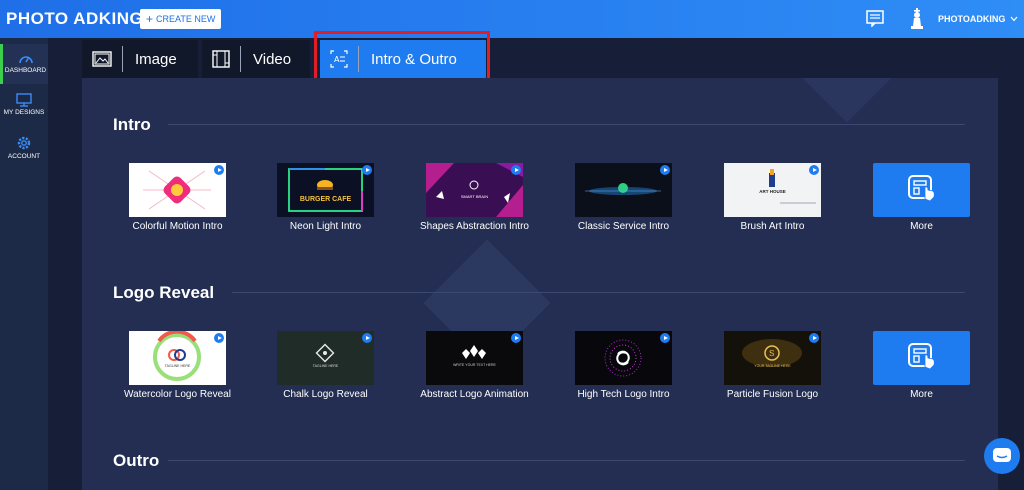 The width and height of the screenshot is (1024, 490). What do you see at coordinates (623, 226) in the screenshot?
I see `template-label: Classic Service Intro` at bounding box center [623, 226].